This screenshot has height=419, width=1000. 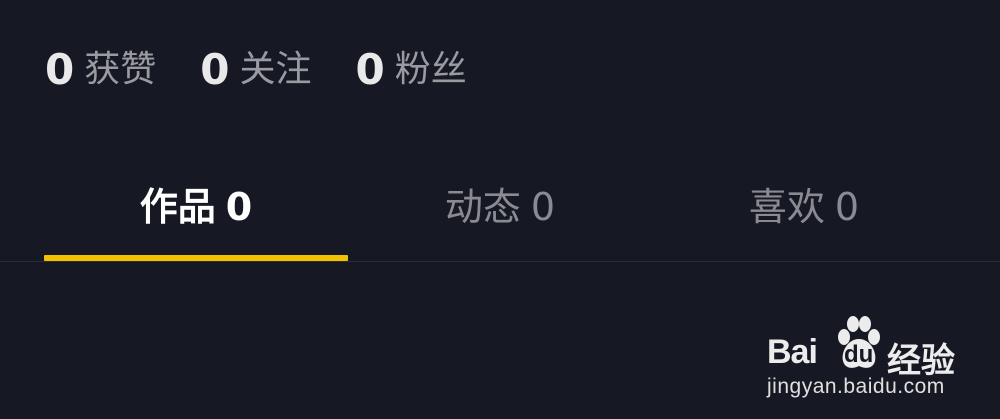 What do you see at coordinates (177, 207) in the screenshot?
I see `tab-label: 作品` at bounding box center [177, 207].